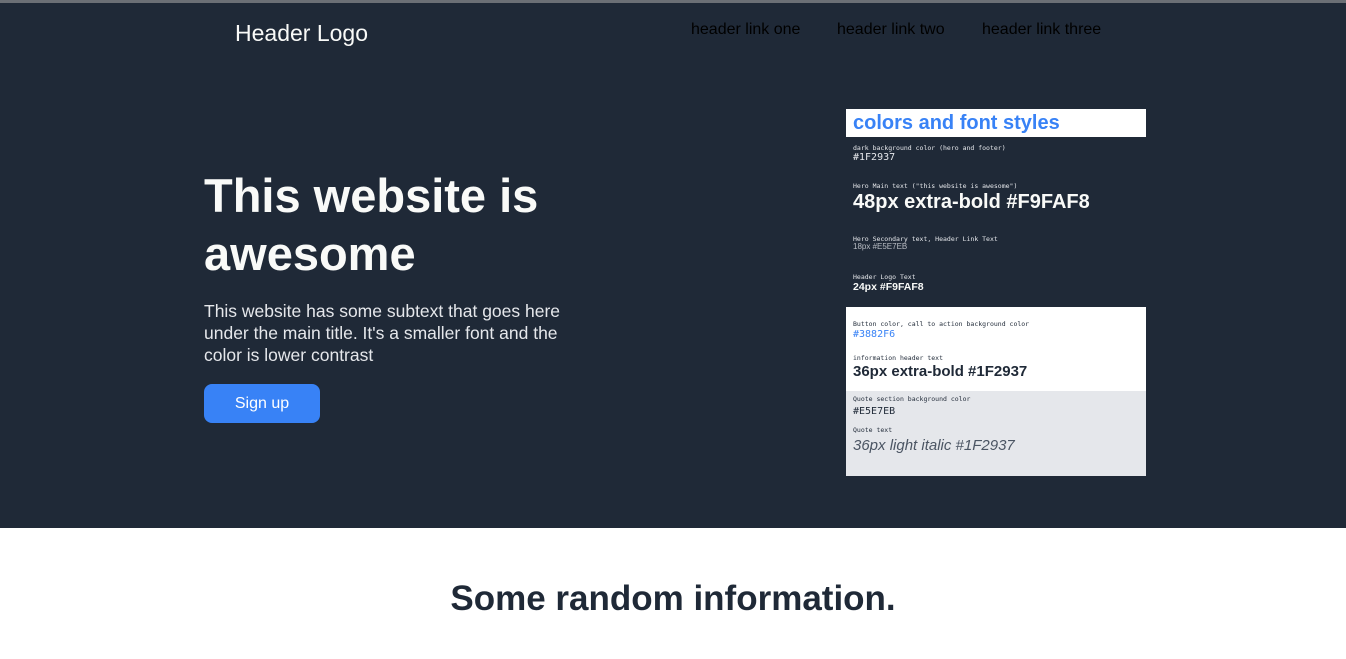 This screenshot has height=659, width=1346. What do you see at coordinates (874, 157) in the screenshot?
I see `style-guide-value: #1F2937` at bounding box center [874, 157].